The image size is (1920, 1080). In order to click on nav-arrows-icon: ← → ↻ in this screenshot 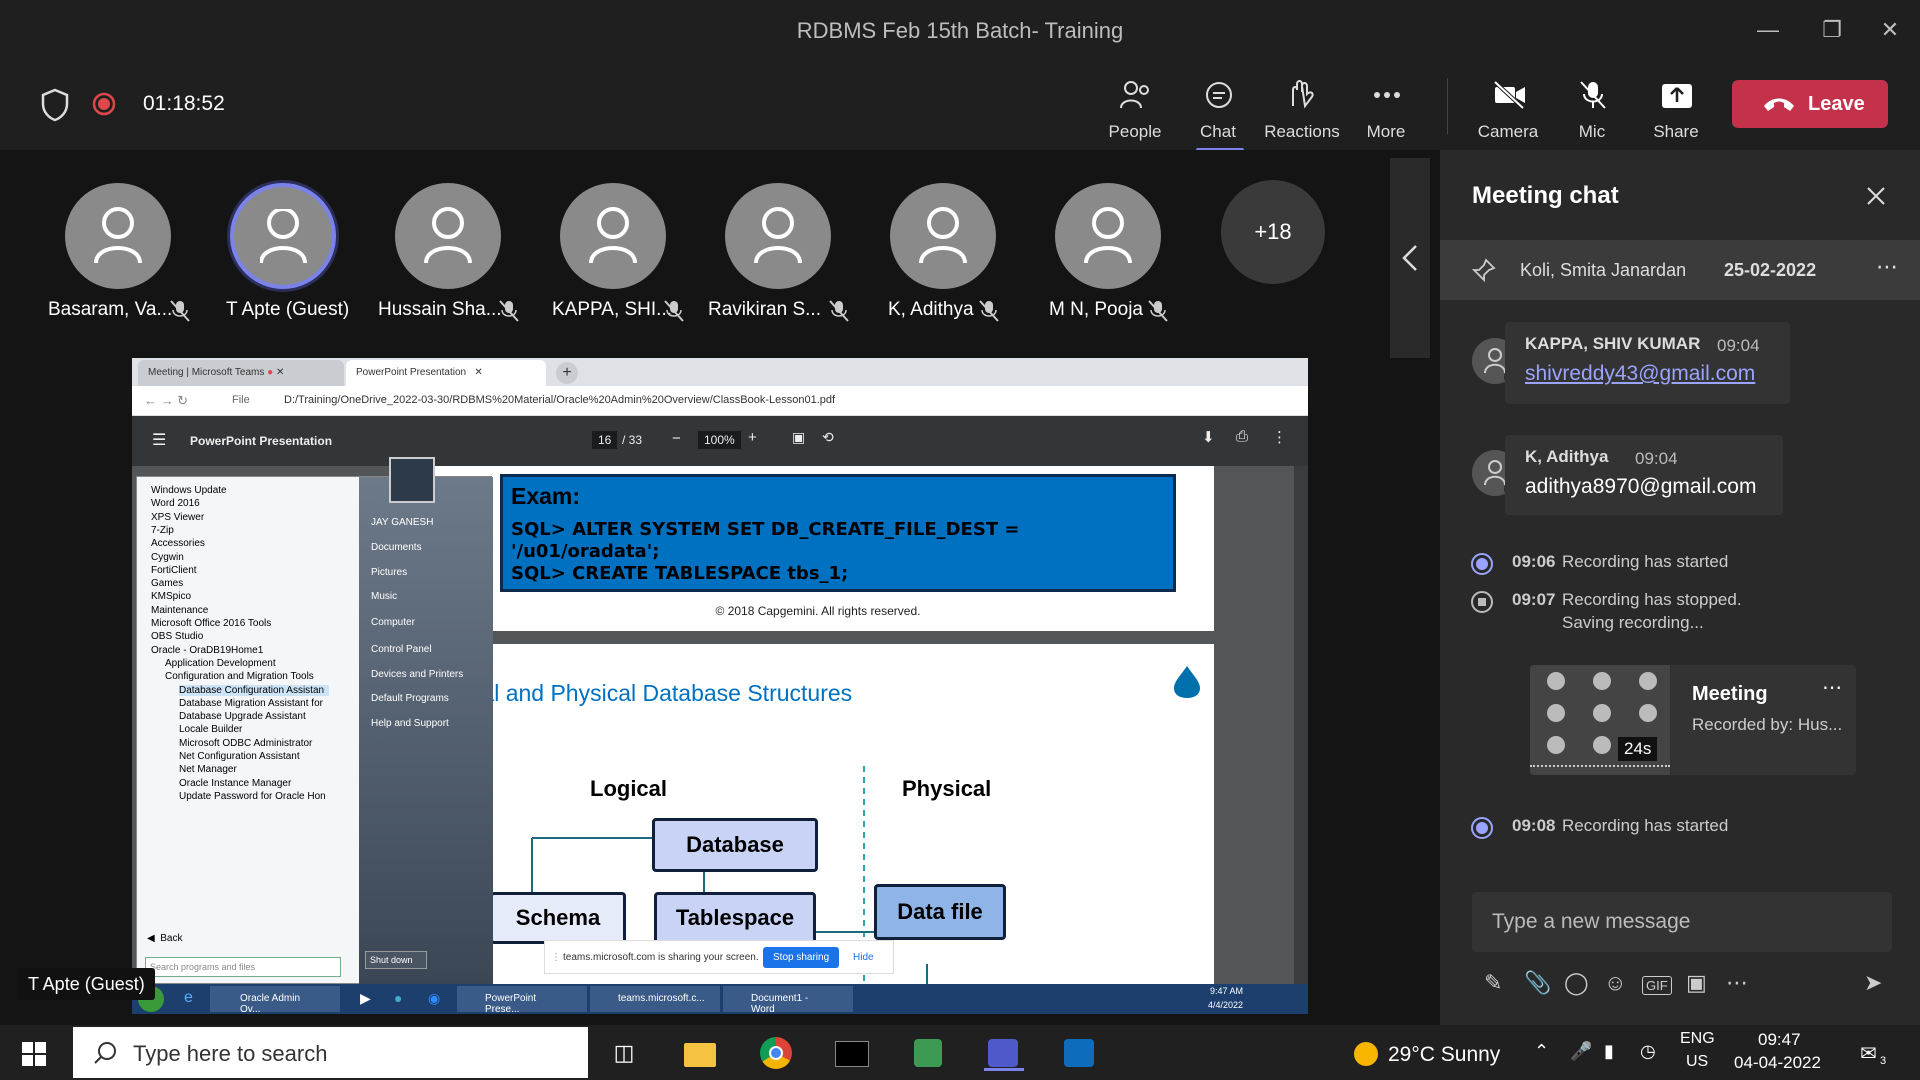, I will do `click(166, 401)`.